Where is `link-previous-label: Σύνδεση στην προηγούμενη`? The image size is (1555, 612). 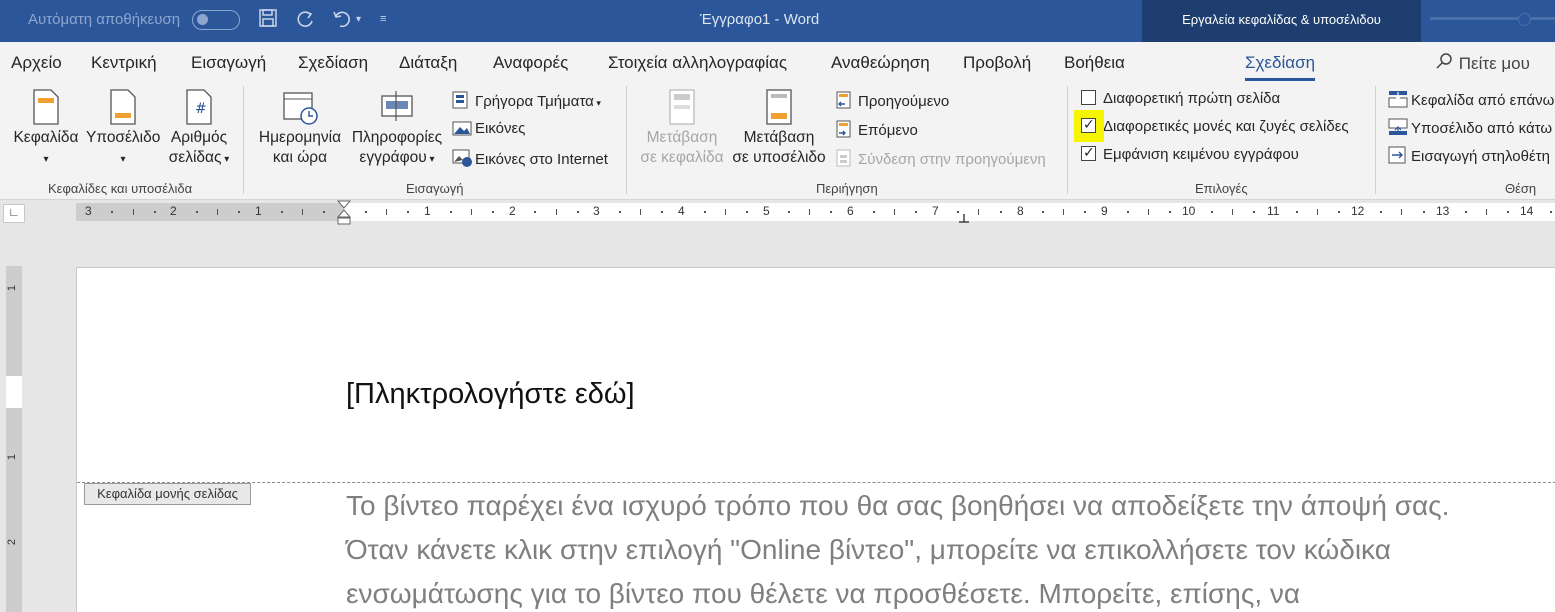
link-previous-label: Σύνδεση στην προηγούμενη is located at coordinates (952, 159).